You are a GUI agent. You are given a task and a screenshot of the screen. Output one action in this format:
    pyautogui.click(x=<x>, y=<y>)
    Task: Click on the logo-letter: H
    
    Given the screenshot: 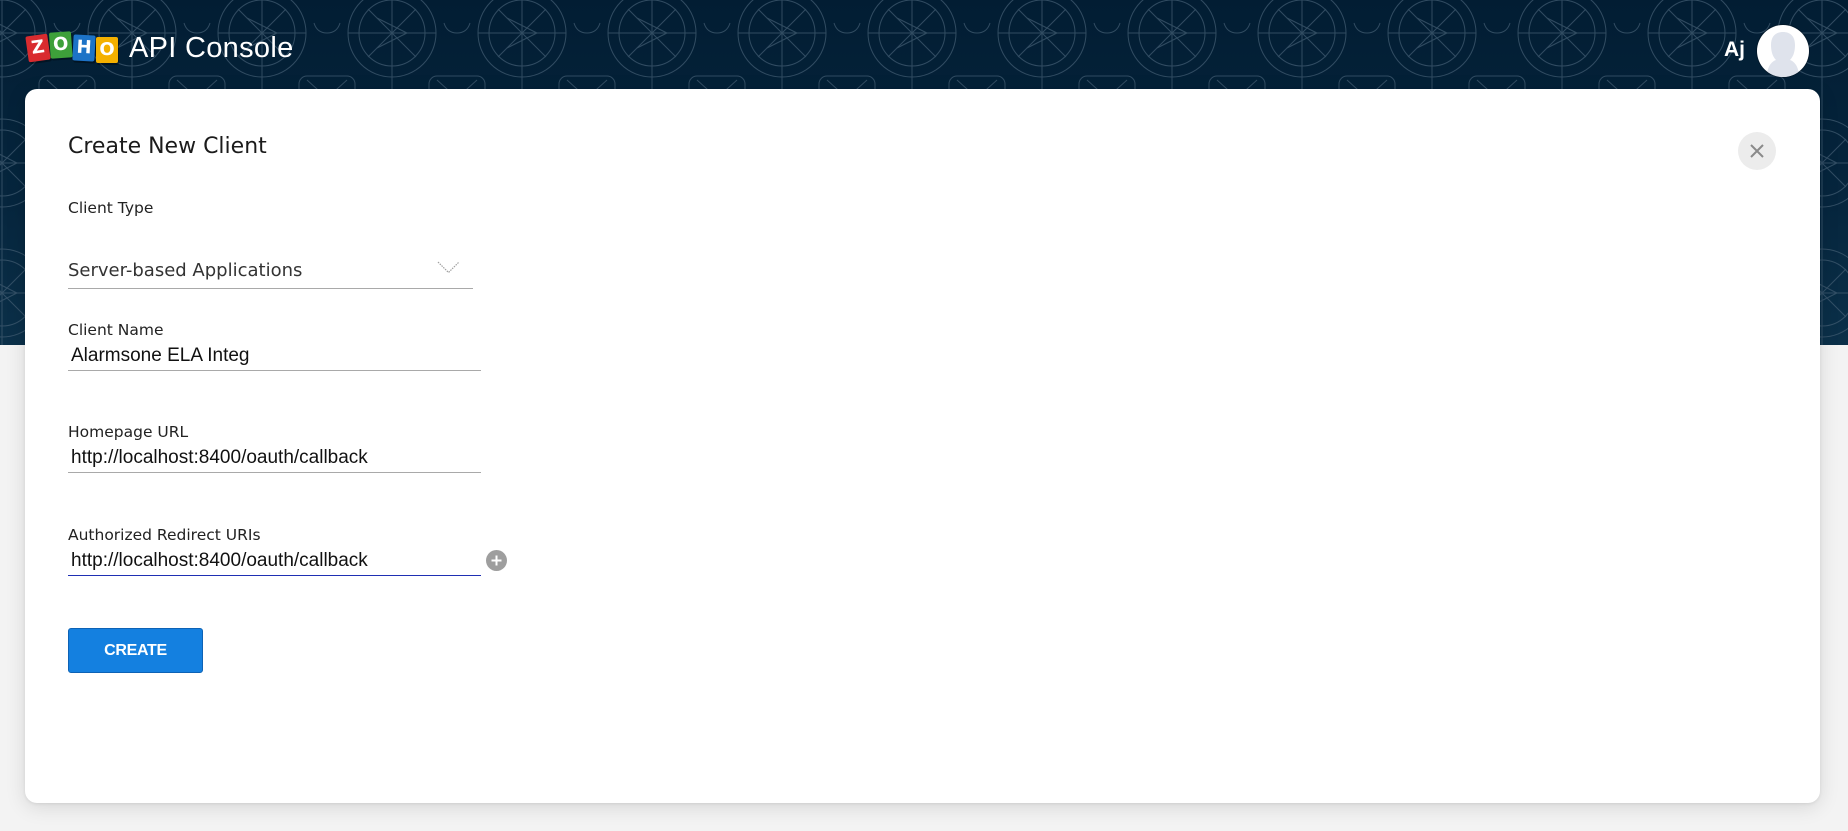 What is the action you would take?
    pyautogui.click(x=84, y=48)
    